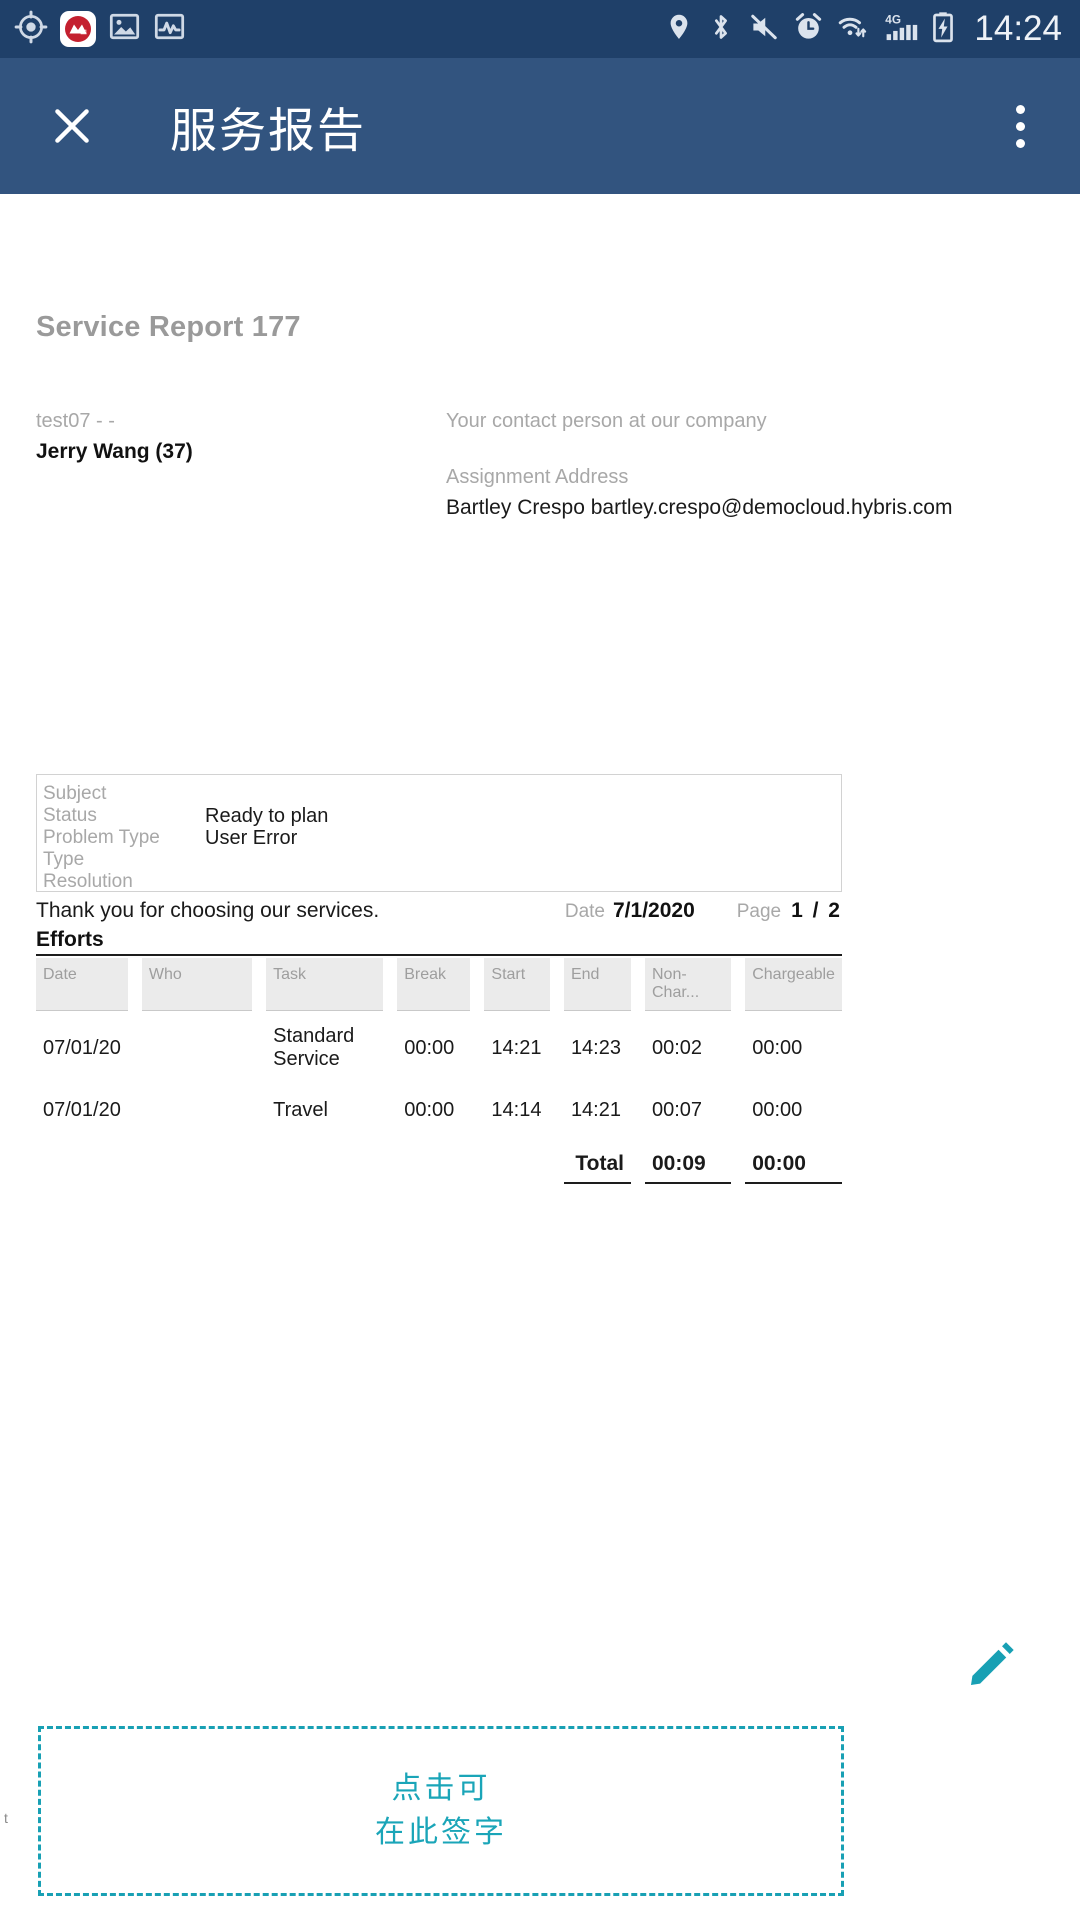  I want to click on bluetooth-icon, so click(721, 29).